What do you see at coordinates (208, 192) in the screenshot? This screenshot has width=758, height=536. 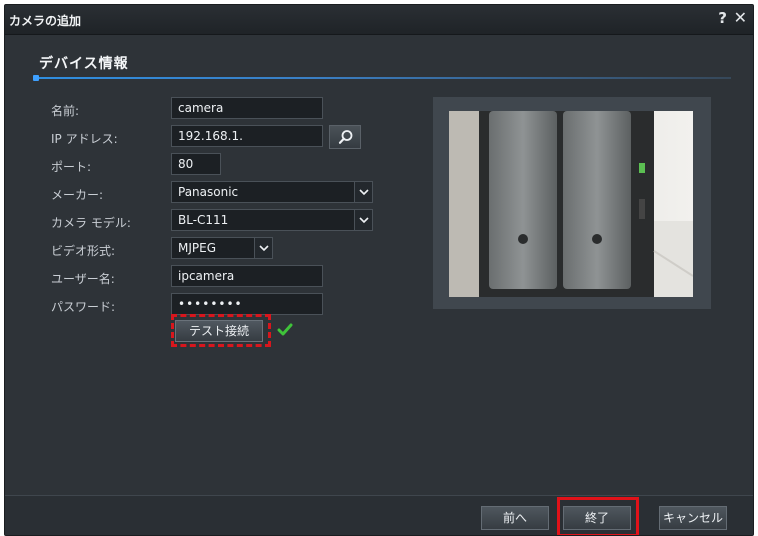 I see `maker-value: Panasonic` at bounding box center [208, 192].